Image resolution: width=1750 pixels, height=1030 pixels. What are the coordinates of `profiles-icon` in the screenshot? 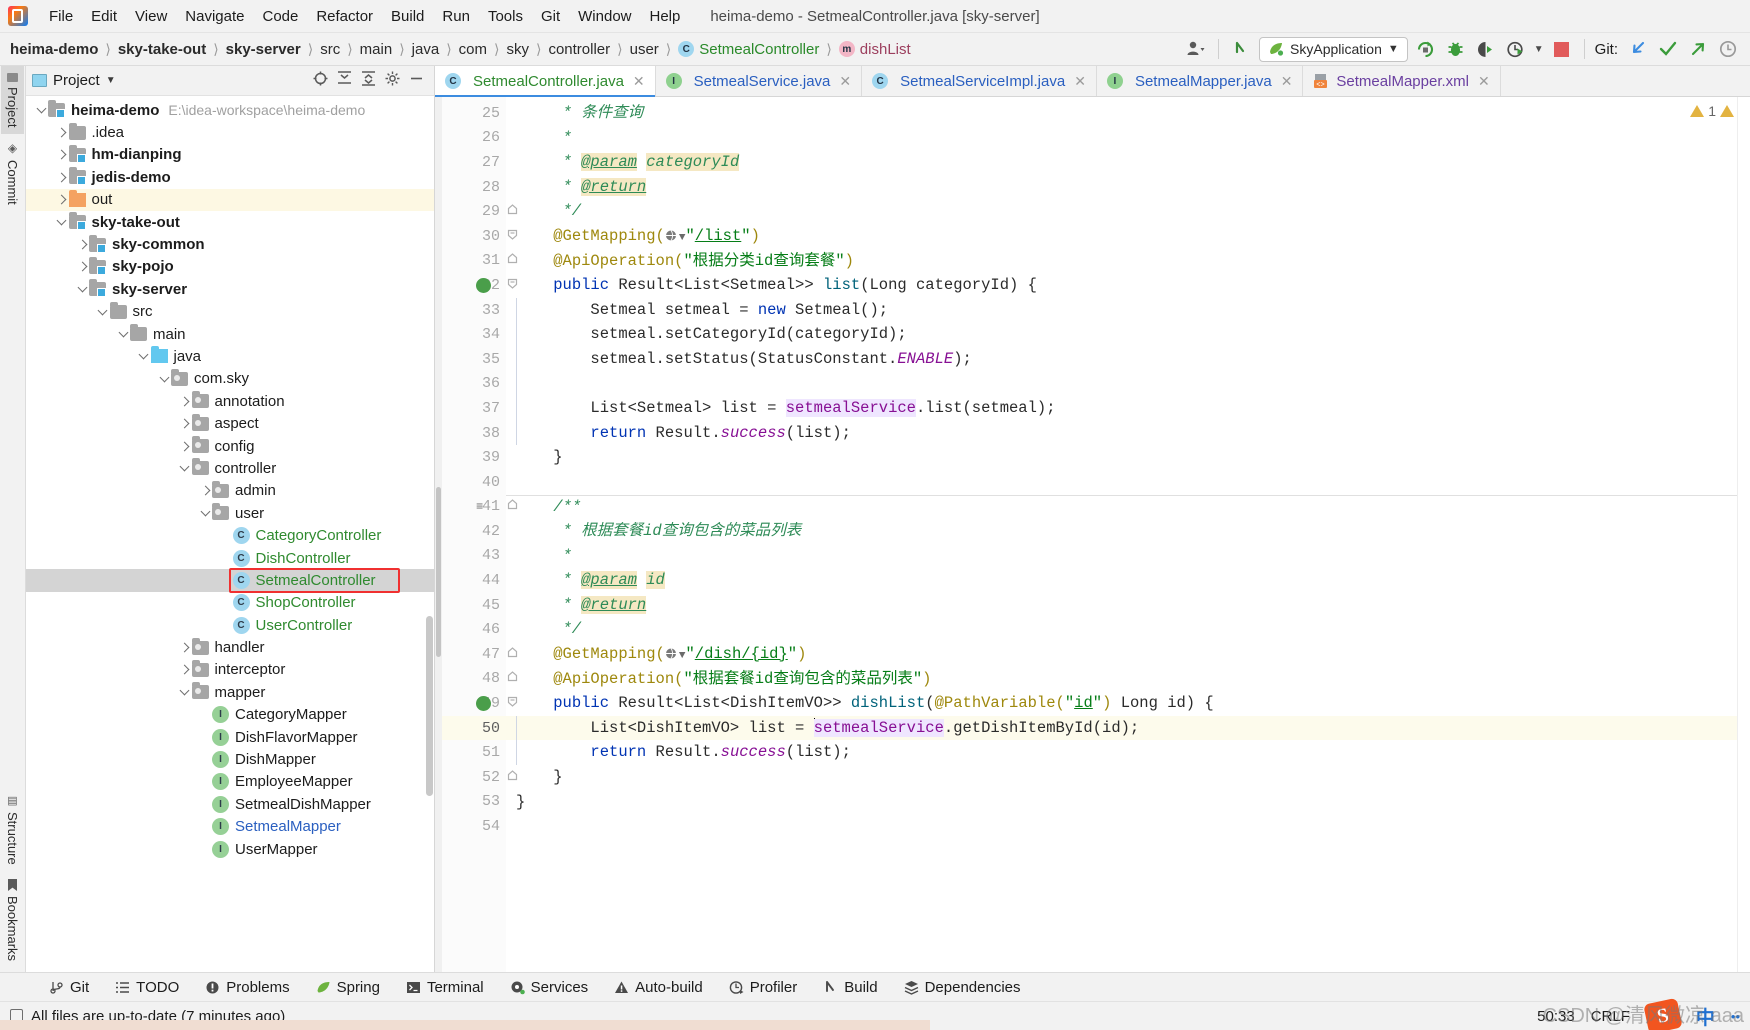 It's located at (1196, 49).